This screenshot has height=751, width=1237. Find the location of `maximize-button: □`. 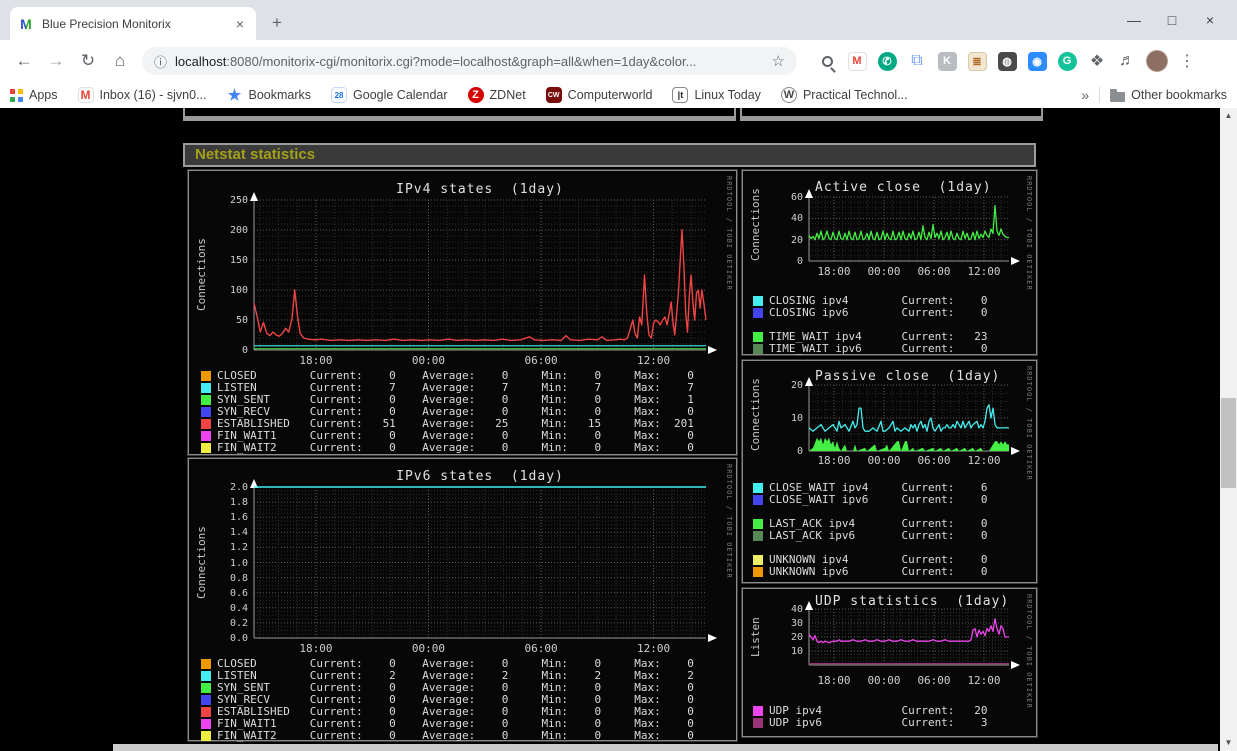

maximize-button: □ is located at coordinates (1172, 20).